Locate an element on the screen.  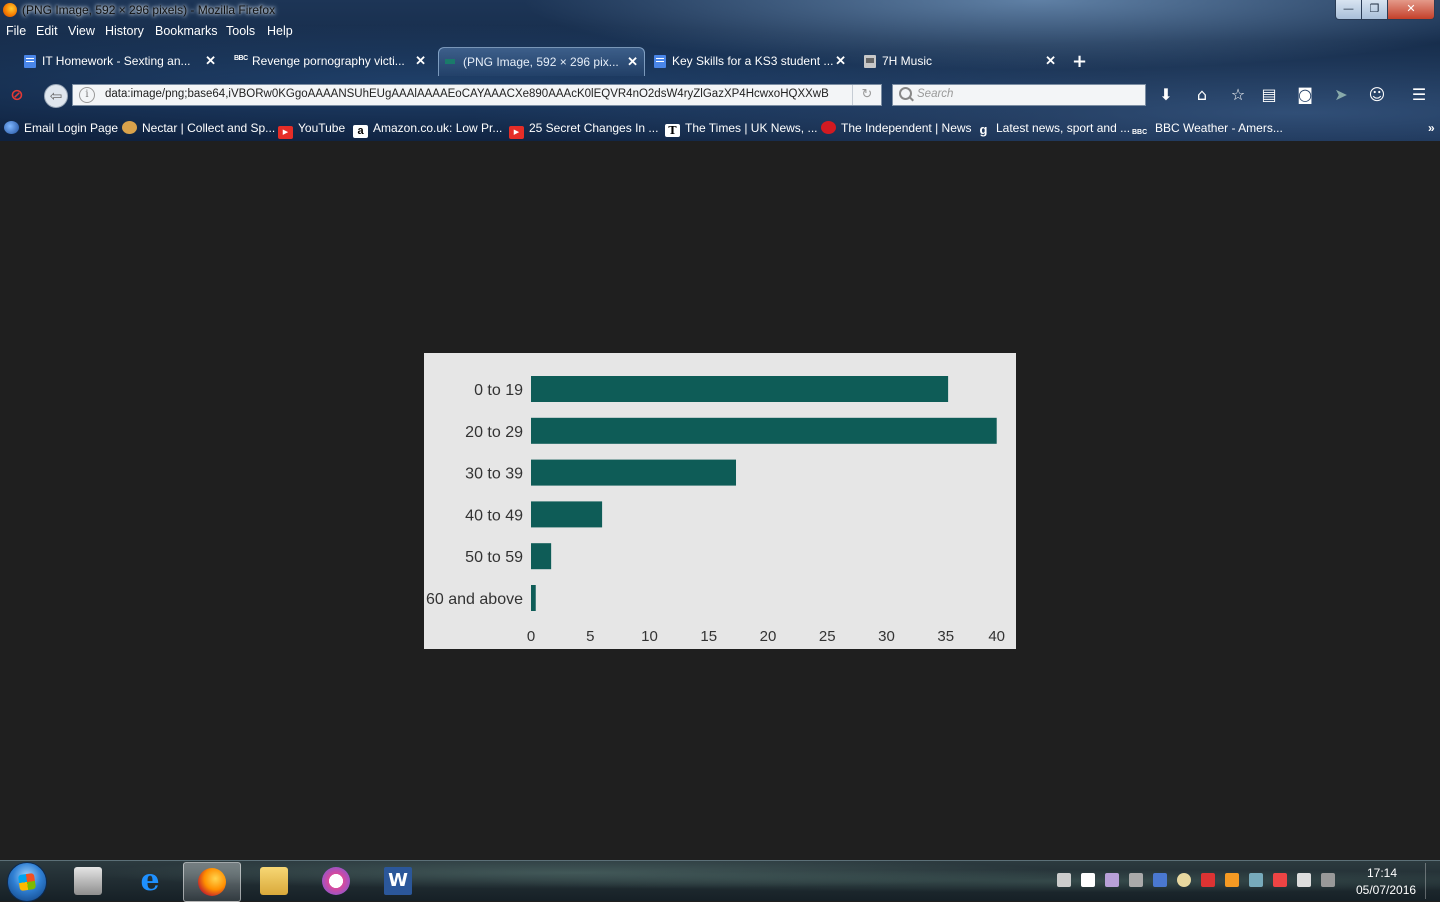
tab-7h-music: 7H Music ✕ is located at coordinates (960, 61).